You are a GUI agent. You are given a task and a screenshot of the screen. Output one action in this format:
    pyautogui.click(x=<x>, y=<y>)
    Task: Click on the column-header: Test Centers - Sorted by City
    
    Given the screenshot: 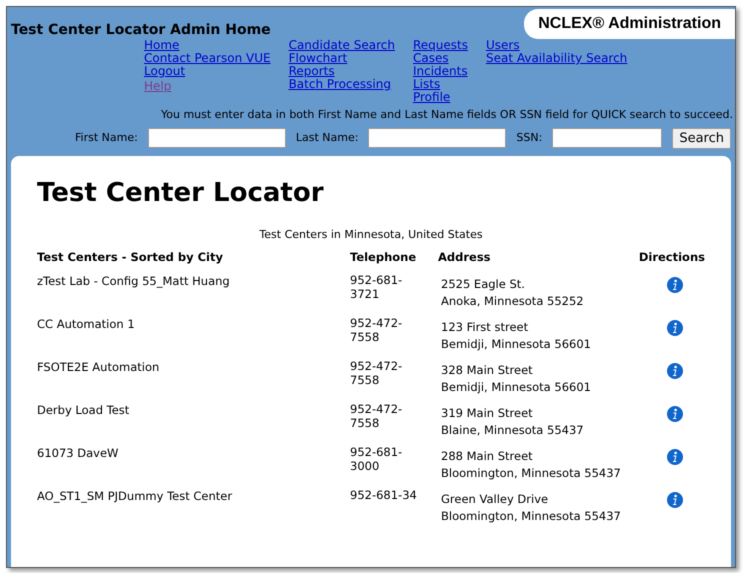 What is the action you would take?
    pyautogui.click(x=130, y=257)
    